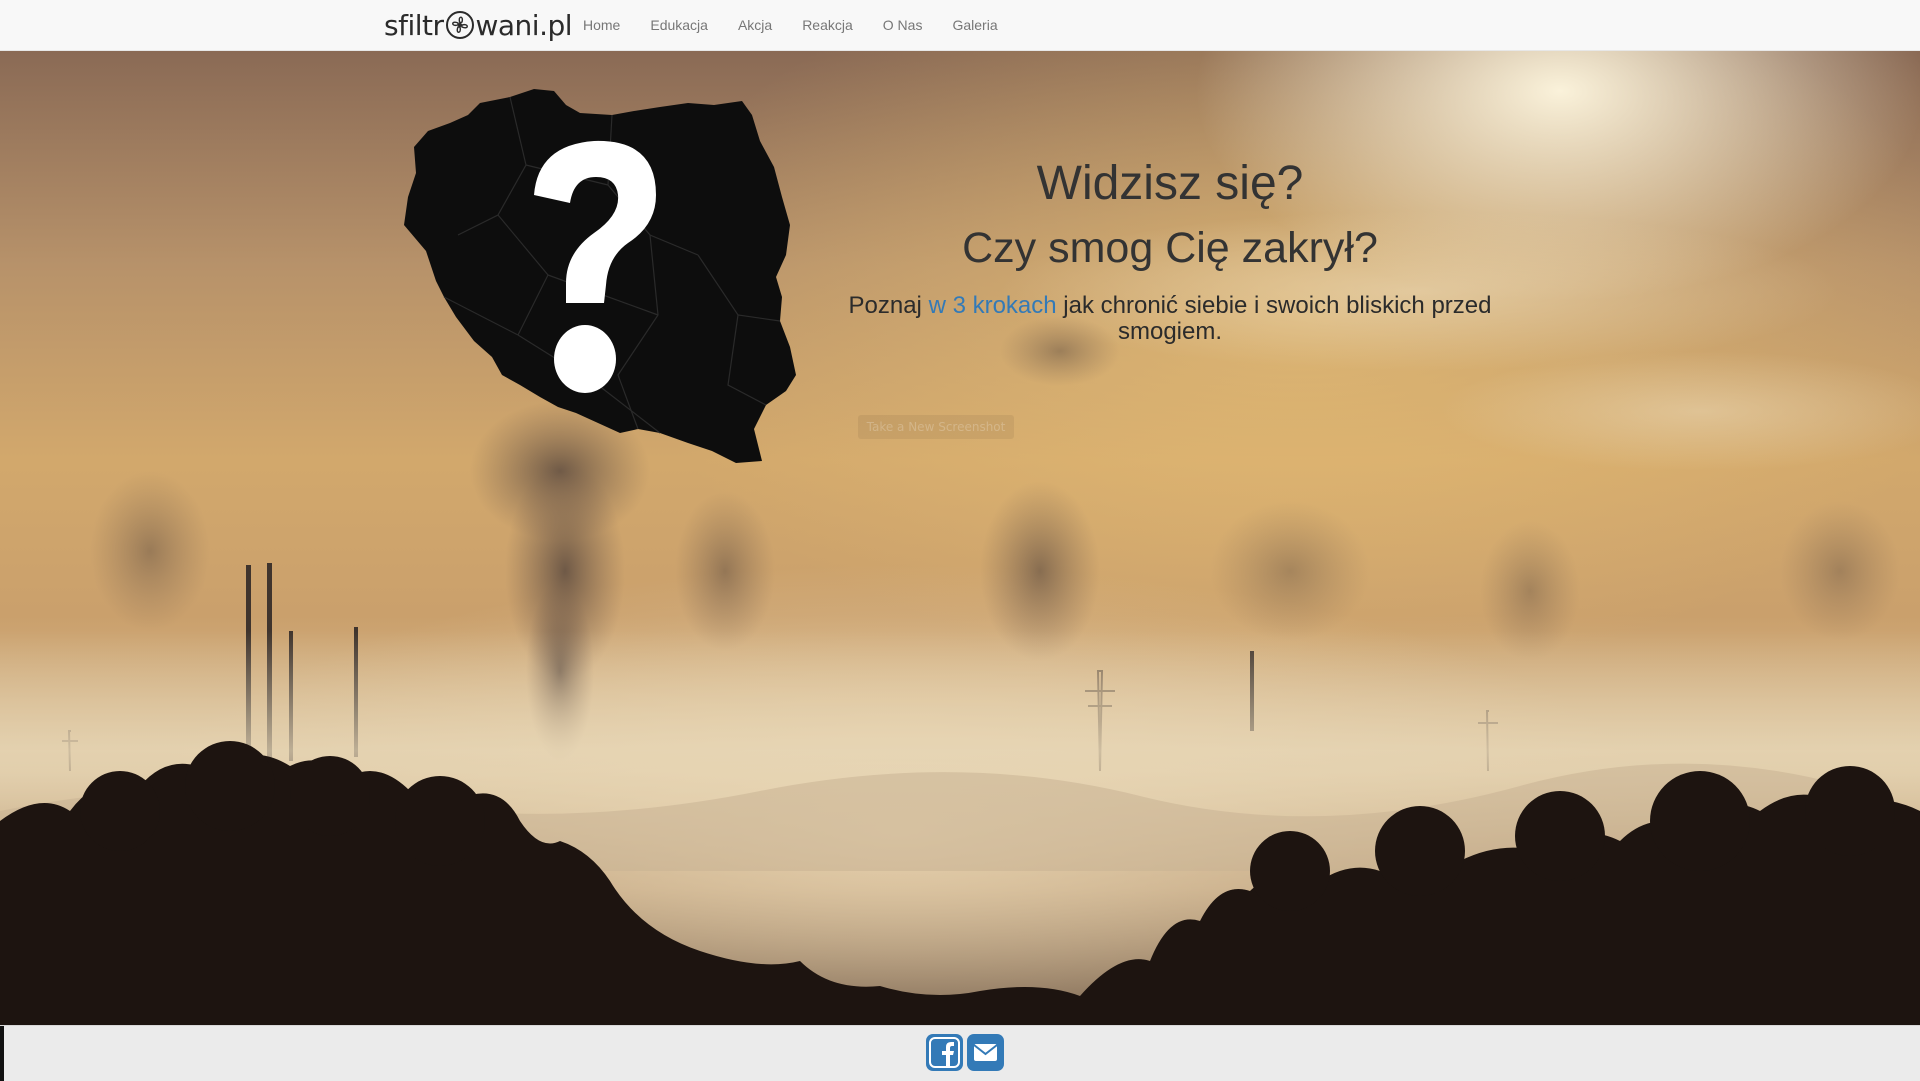 This screenshot has width=1920, height=1081. What do you see at coordinates (459, 25) in the screenshot?
I see `fan-icon` at bounding box center [459, 25].